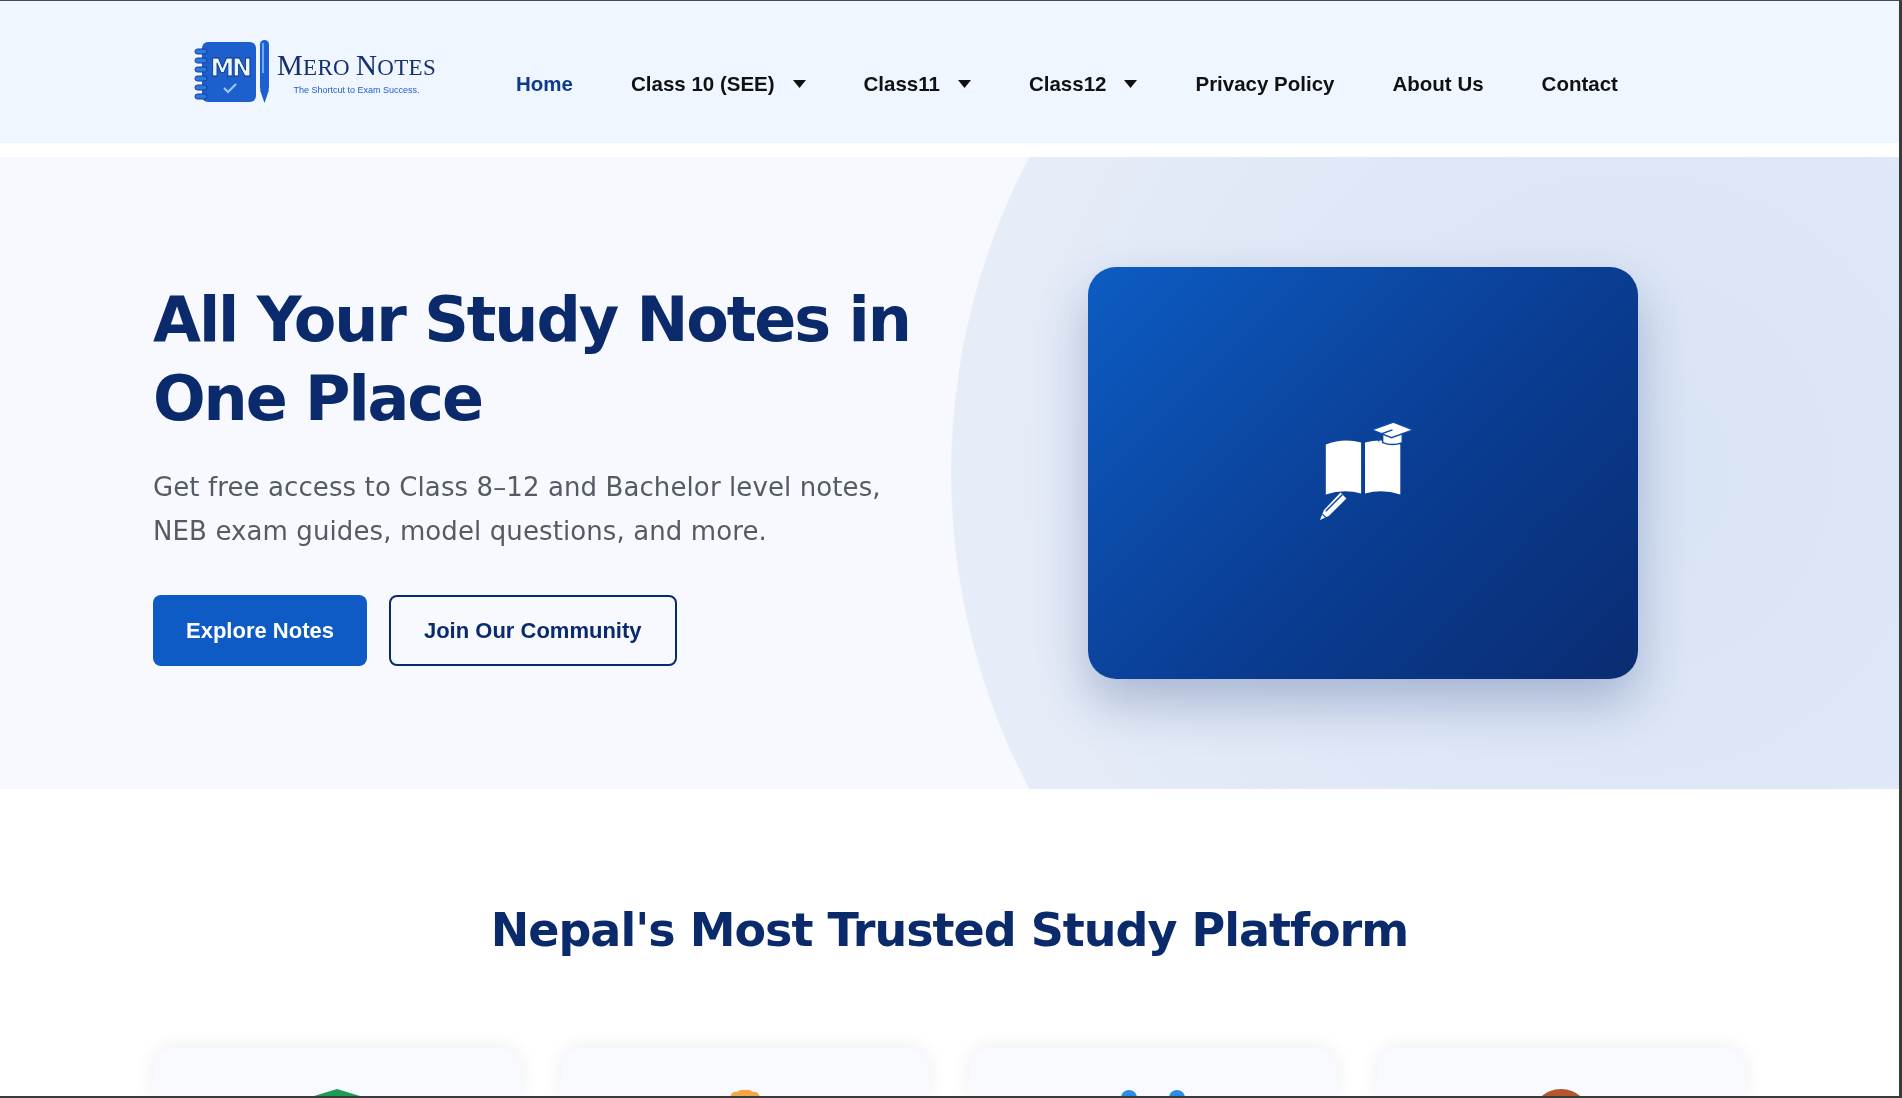 This screenshot has width=1902, height=1098. Describe the element at coordinates (356, 66) in the screenshot. I see `brand-name: MERO NOTES` at that location.